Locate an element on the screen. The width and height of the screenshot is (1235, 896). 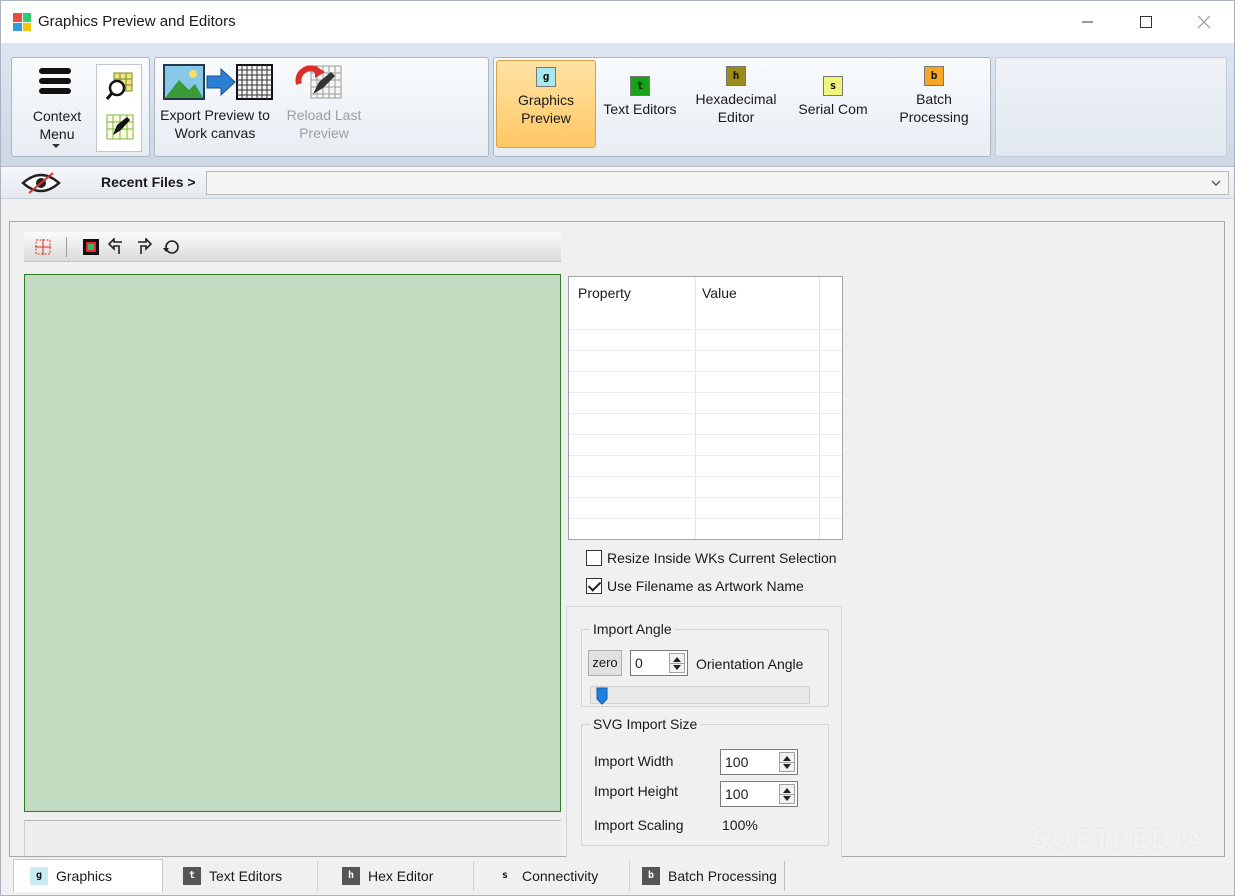
hide-preview-eye-icon is located at coordinates (41, 183).